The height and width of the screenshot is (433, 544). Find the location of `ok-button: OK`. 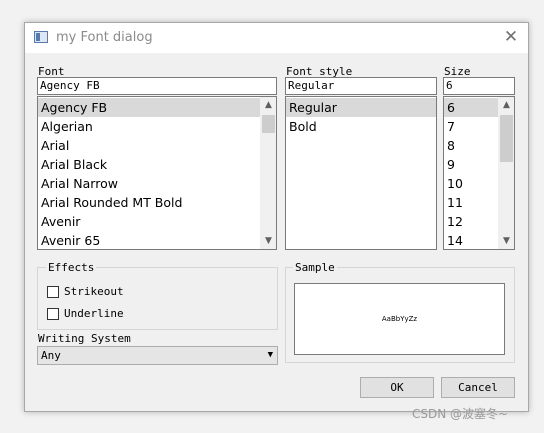

ok-button: OK is located at coordinates (397, 387).